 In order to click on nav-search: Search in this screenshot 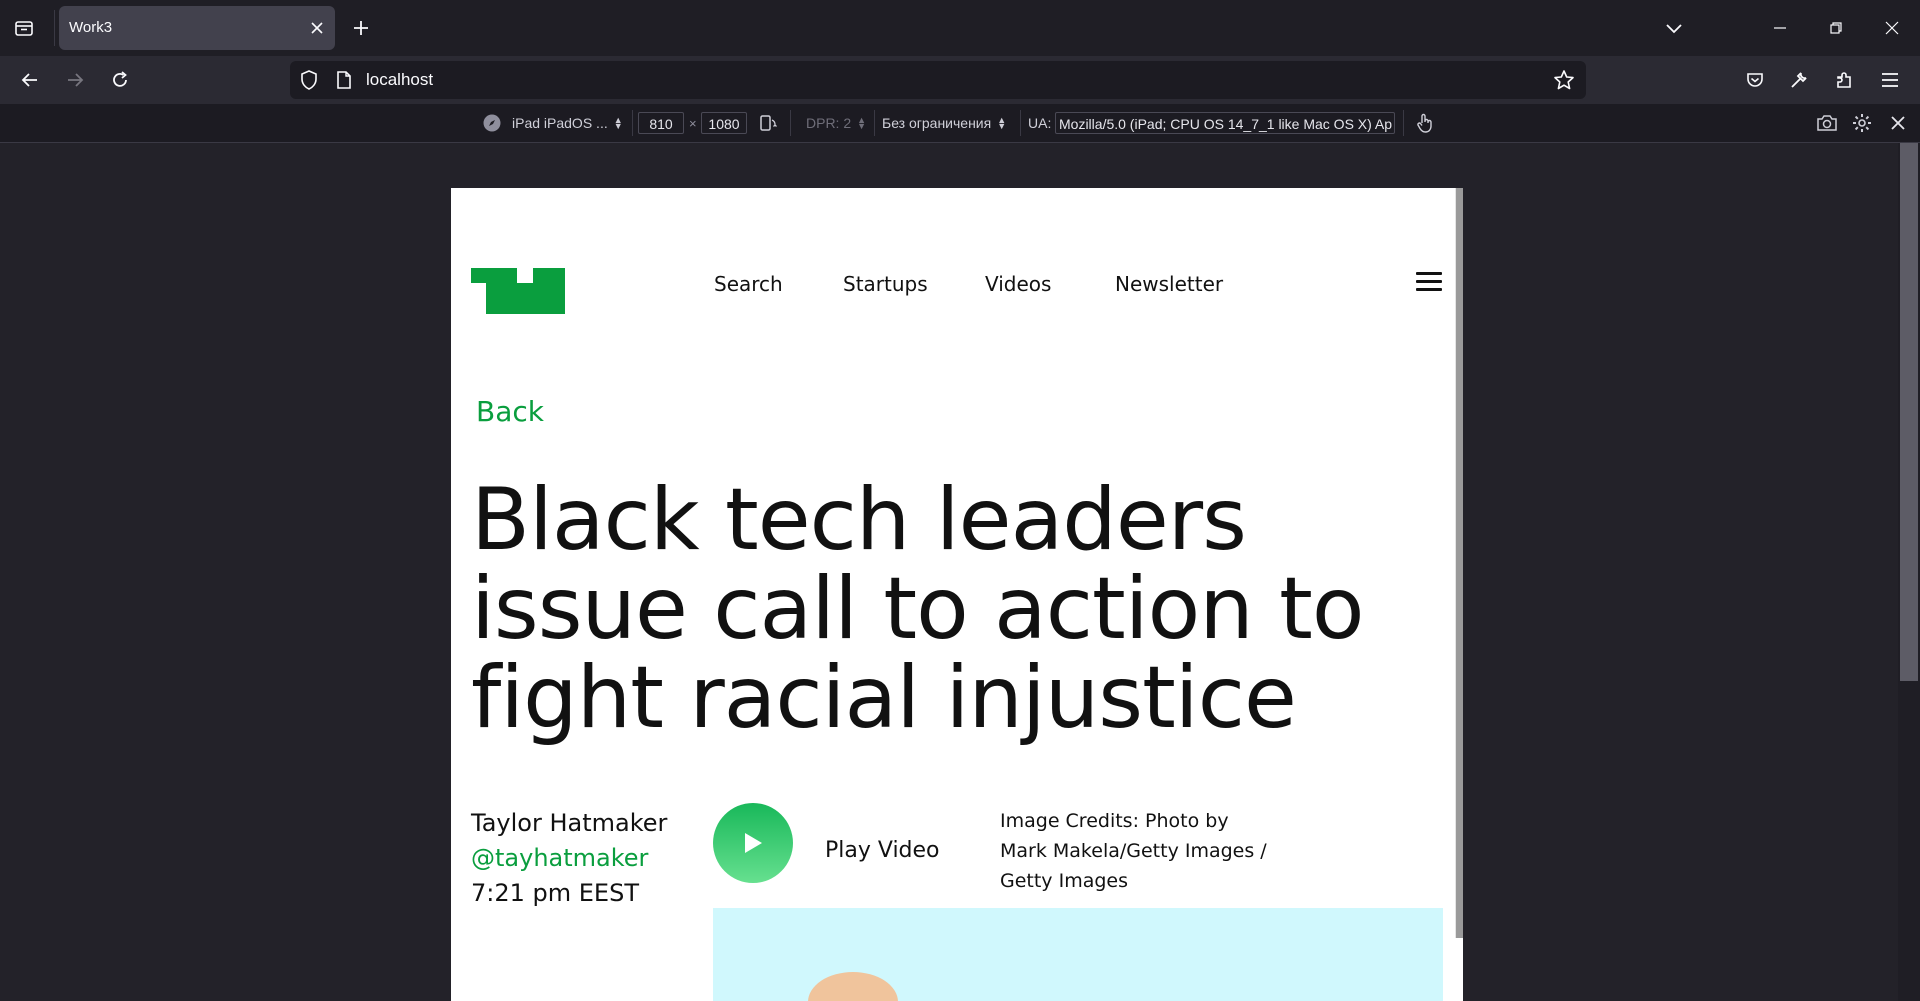, I will do `click(748, 284)`.